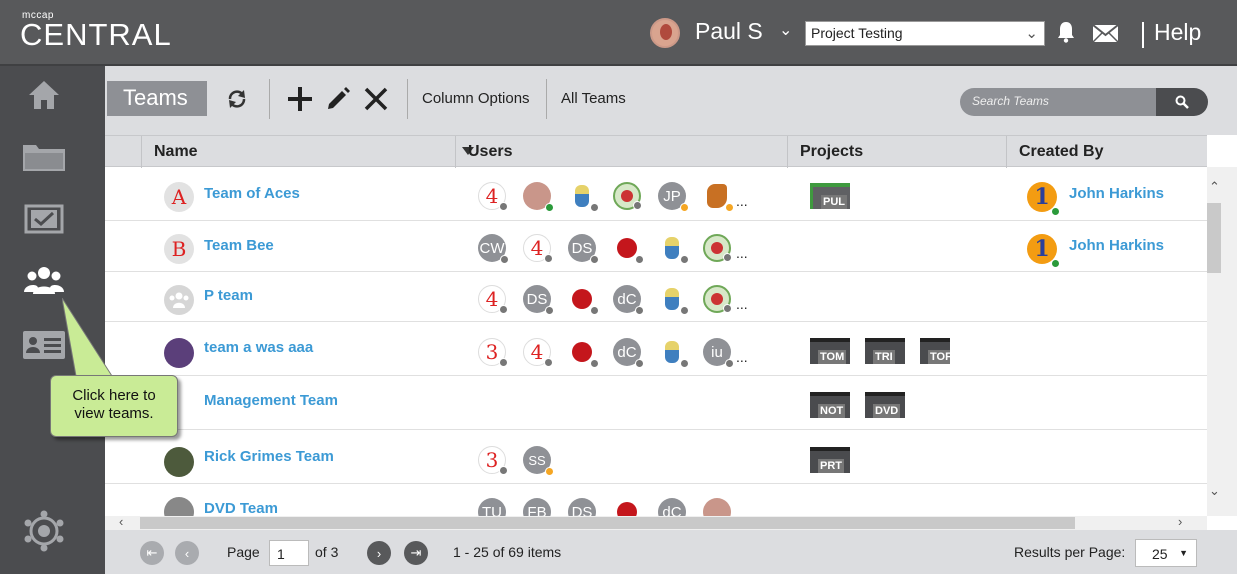 This screenshot has width=1237, height=574. I want to click on all-teams-filter: All Teams, so click(593, 98).